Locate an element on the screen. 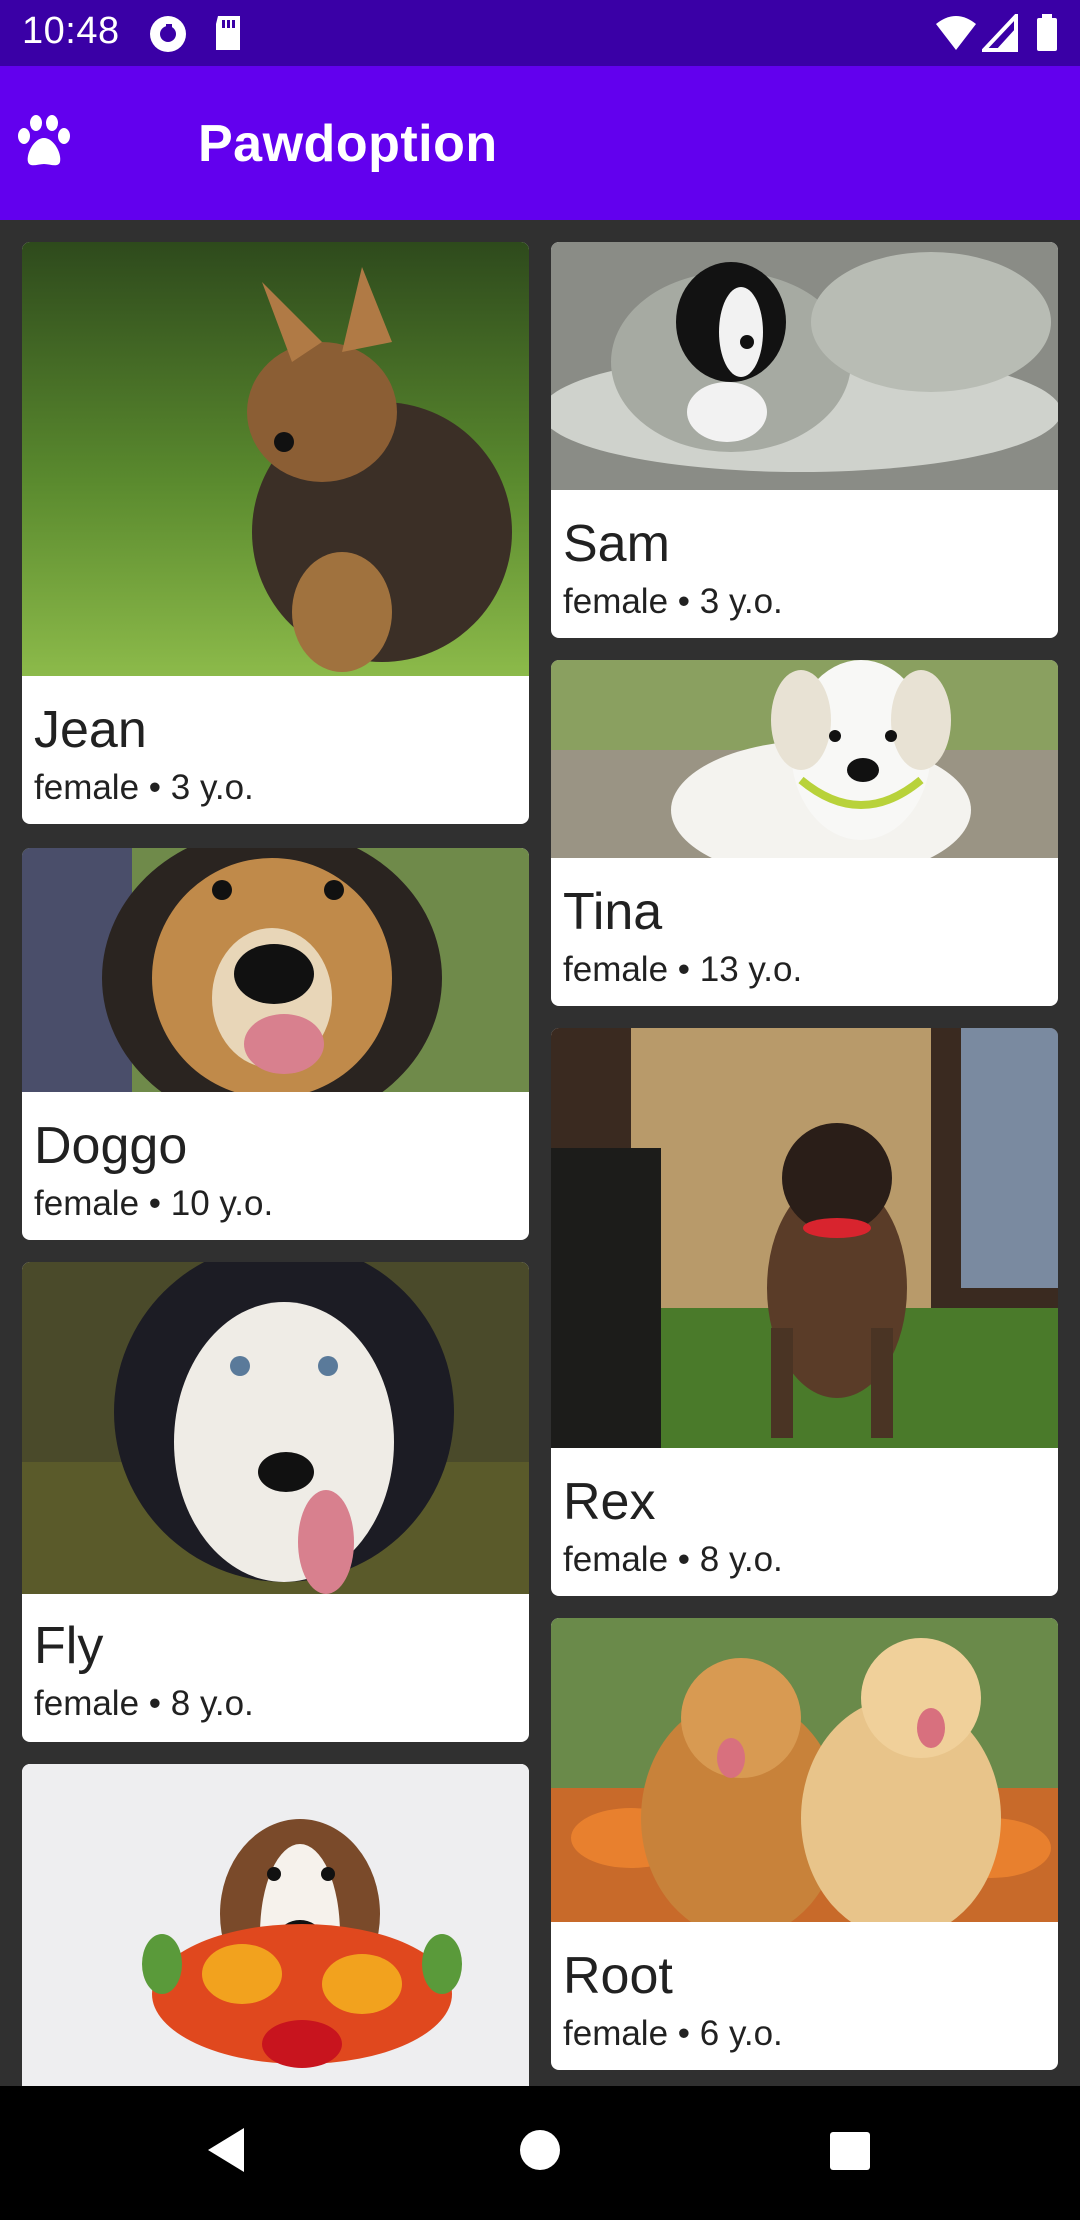 The image size is (1080, 2220). dog-card-sam: Sam female • 3 y.o. is located at coordinates (804, 440).